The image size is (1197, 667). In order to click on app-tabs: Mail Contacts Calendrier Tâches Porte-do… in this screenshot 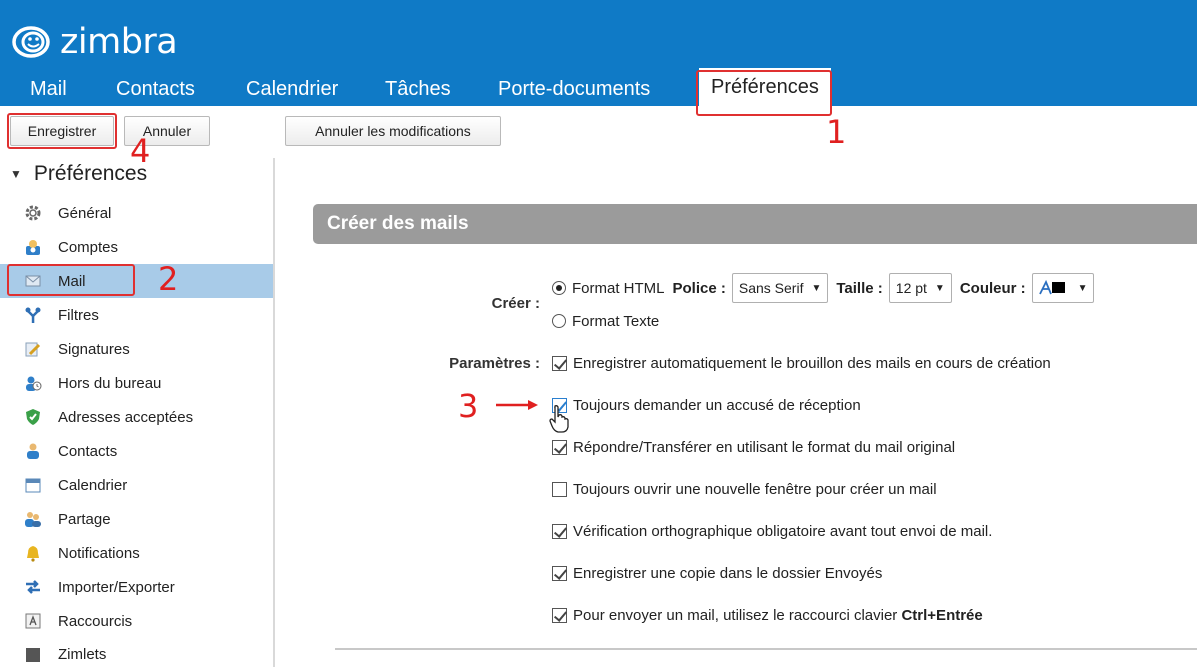, I will do `click(598, 88)`.